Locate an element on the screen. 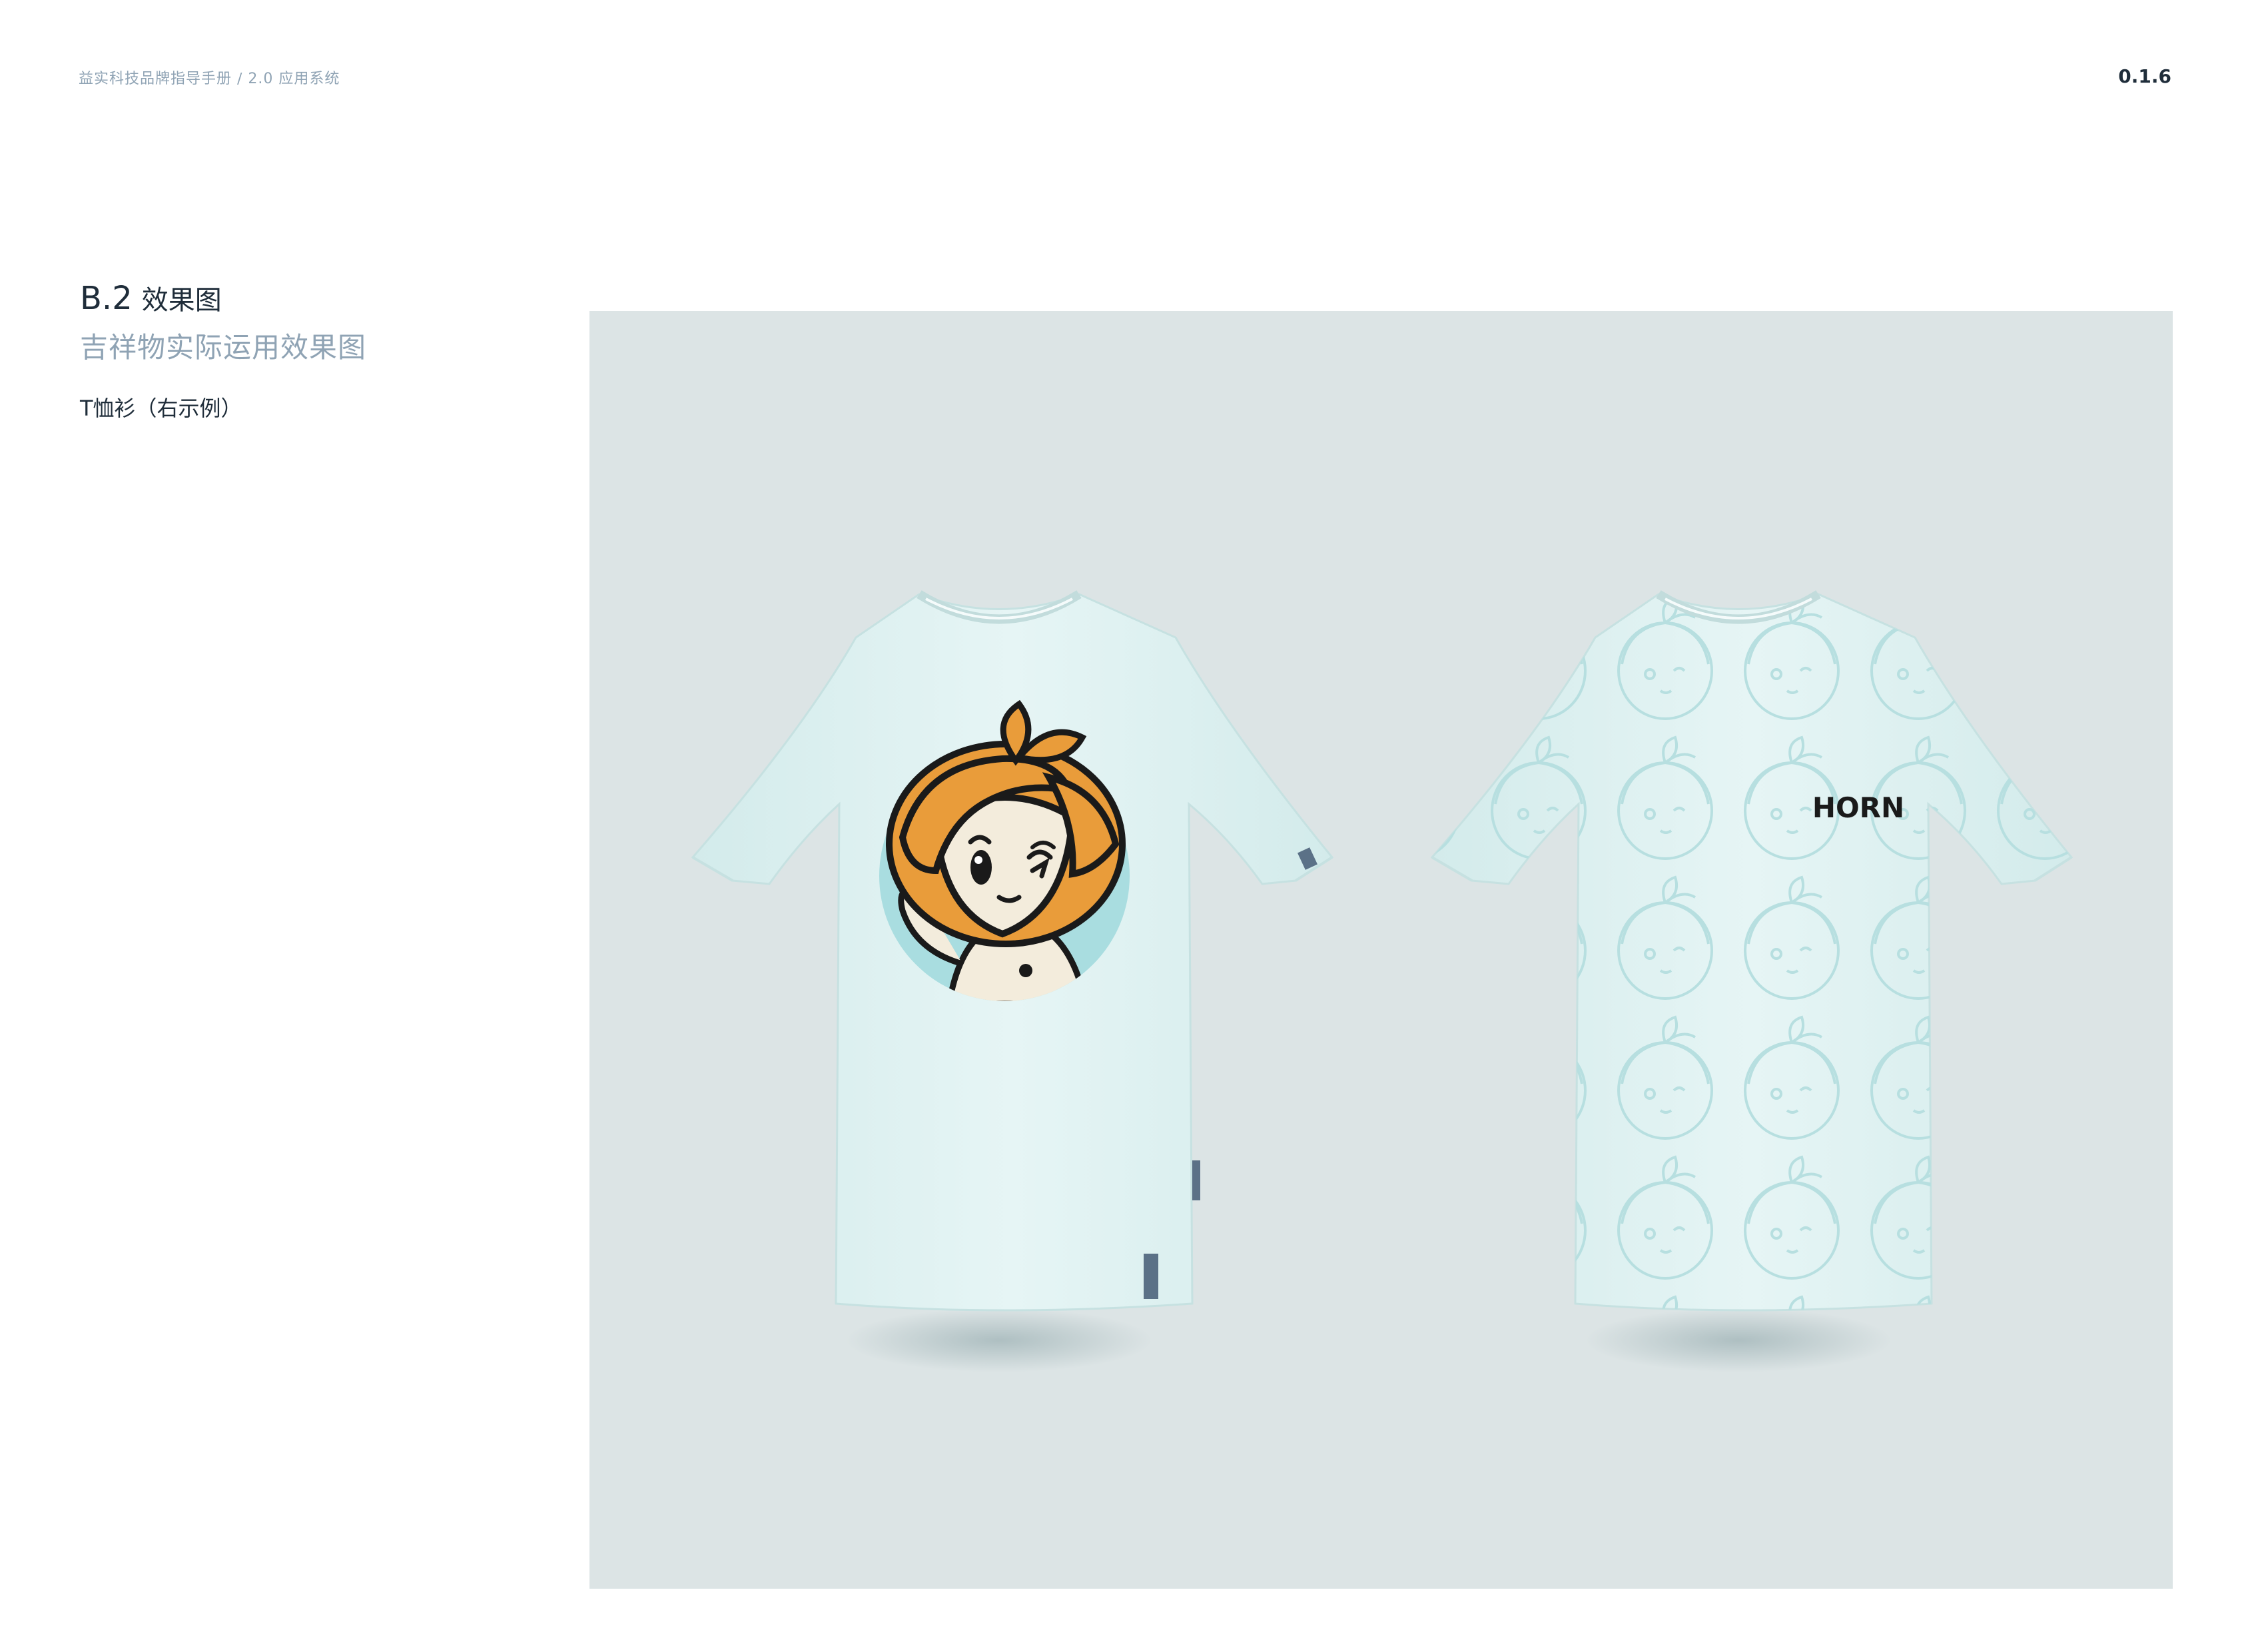 The width and height of the screenshot is (2242, 1652). mascot-pattern-print is located at coordinates (1751, 952).